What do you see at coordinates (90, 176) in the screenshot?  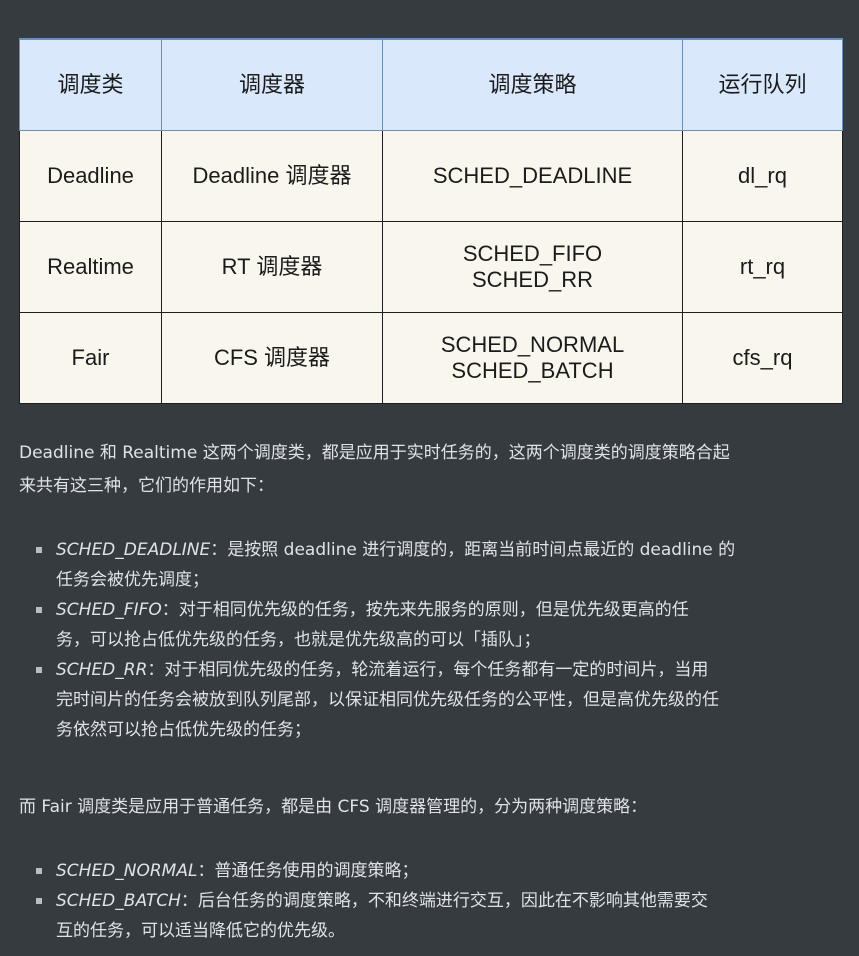 I see `cell-class: Deadline` at bounding box center [90, 176].